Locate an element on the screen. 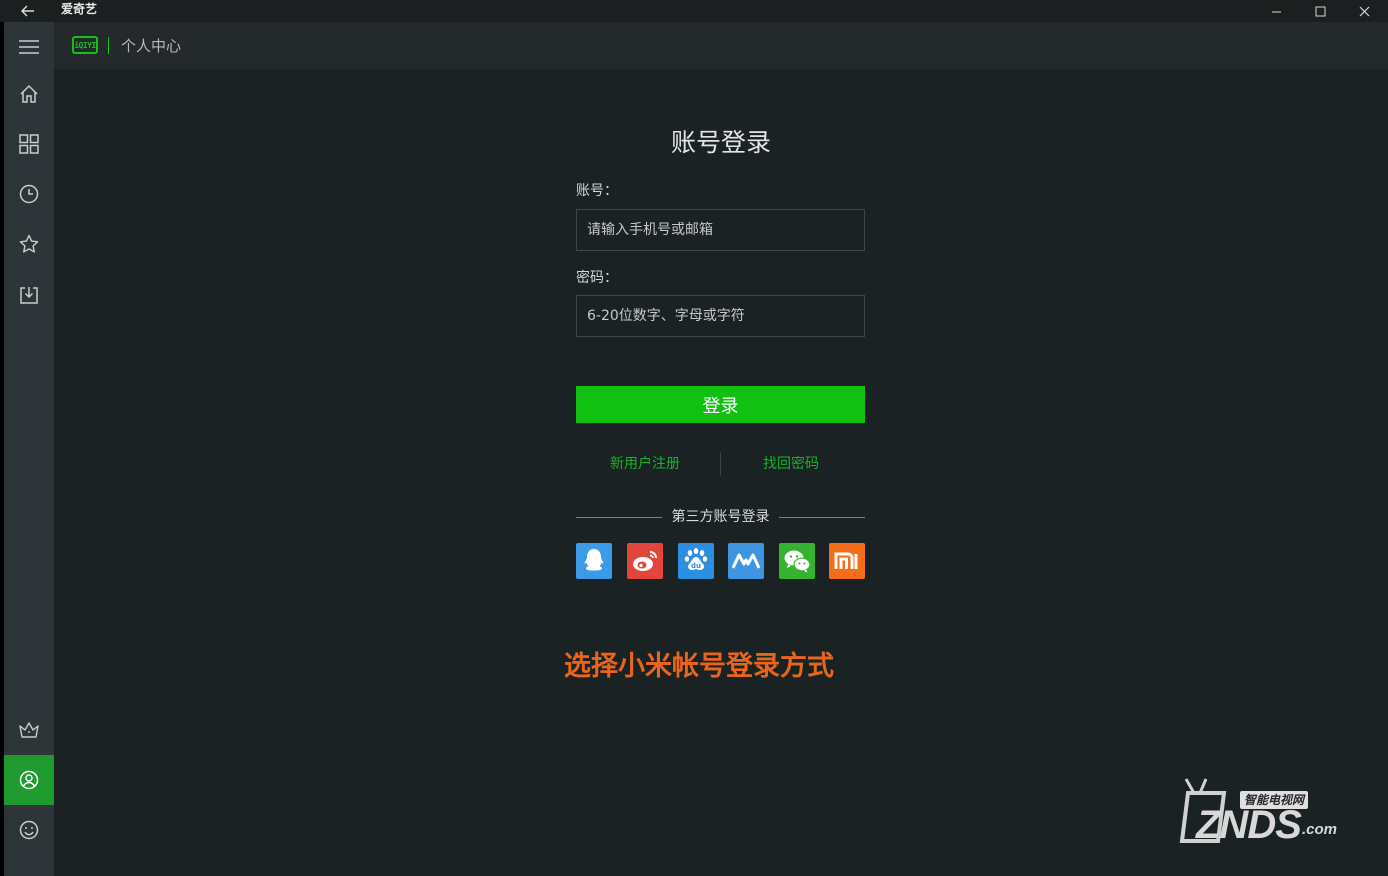 The width and height of the screenshot is (1388, 876). close-button is located at coordinates (1364, 11).